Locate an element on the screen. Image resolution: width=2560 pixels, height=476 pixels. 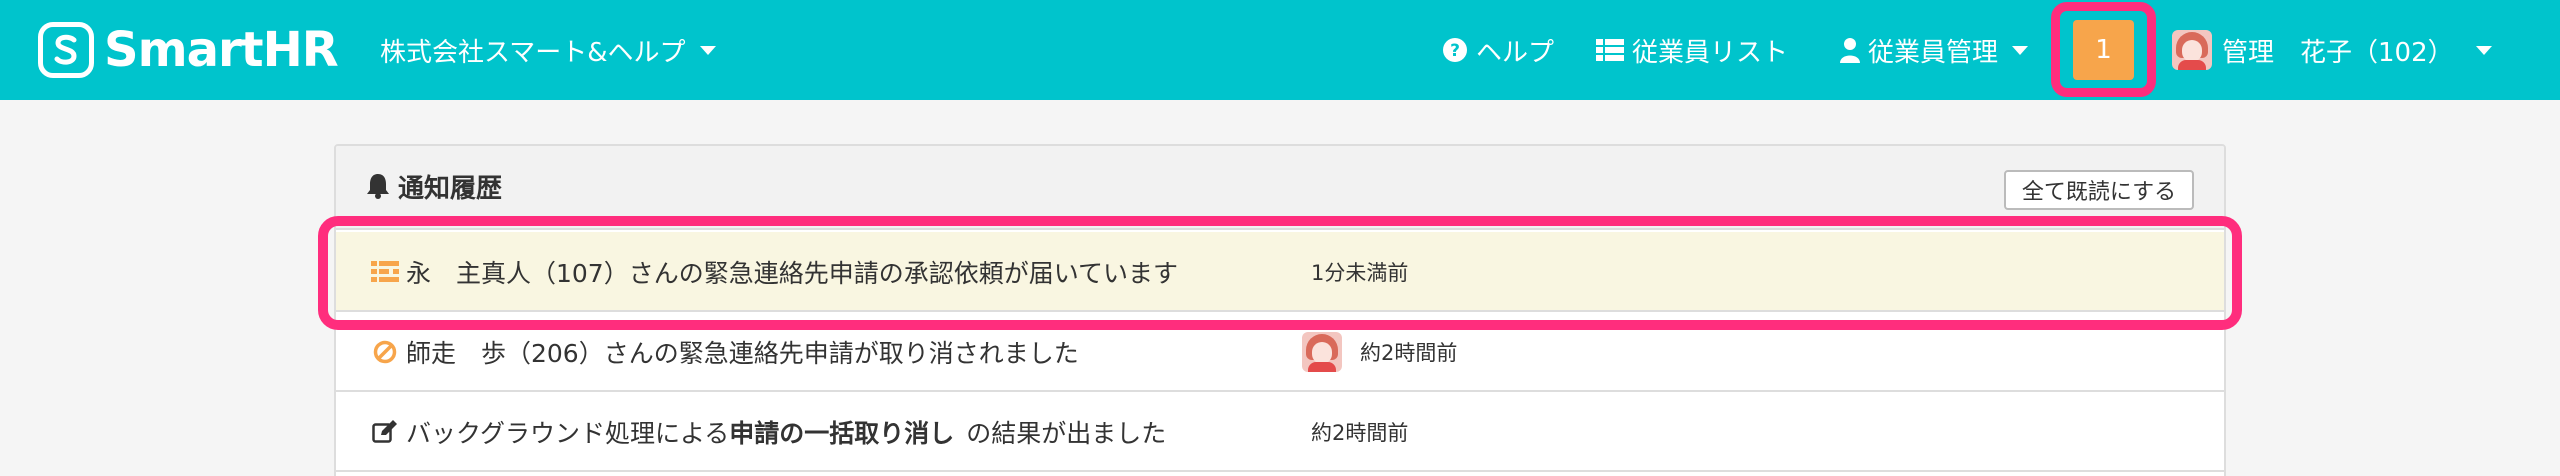
mark-all-read-button: 全て既読にする is located at coordinates (2099, 190).